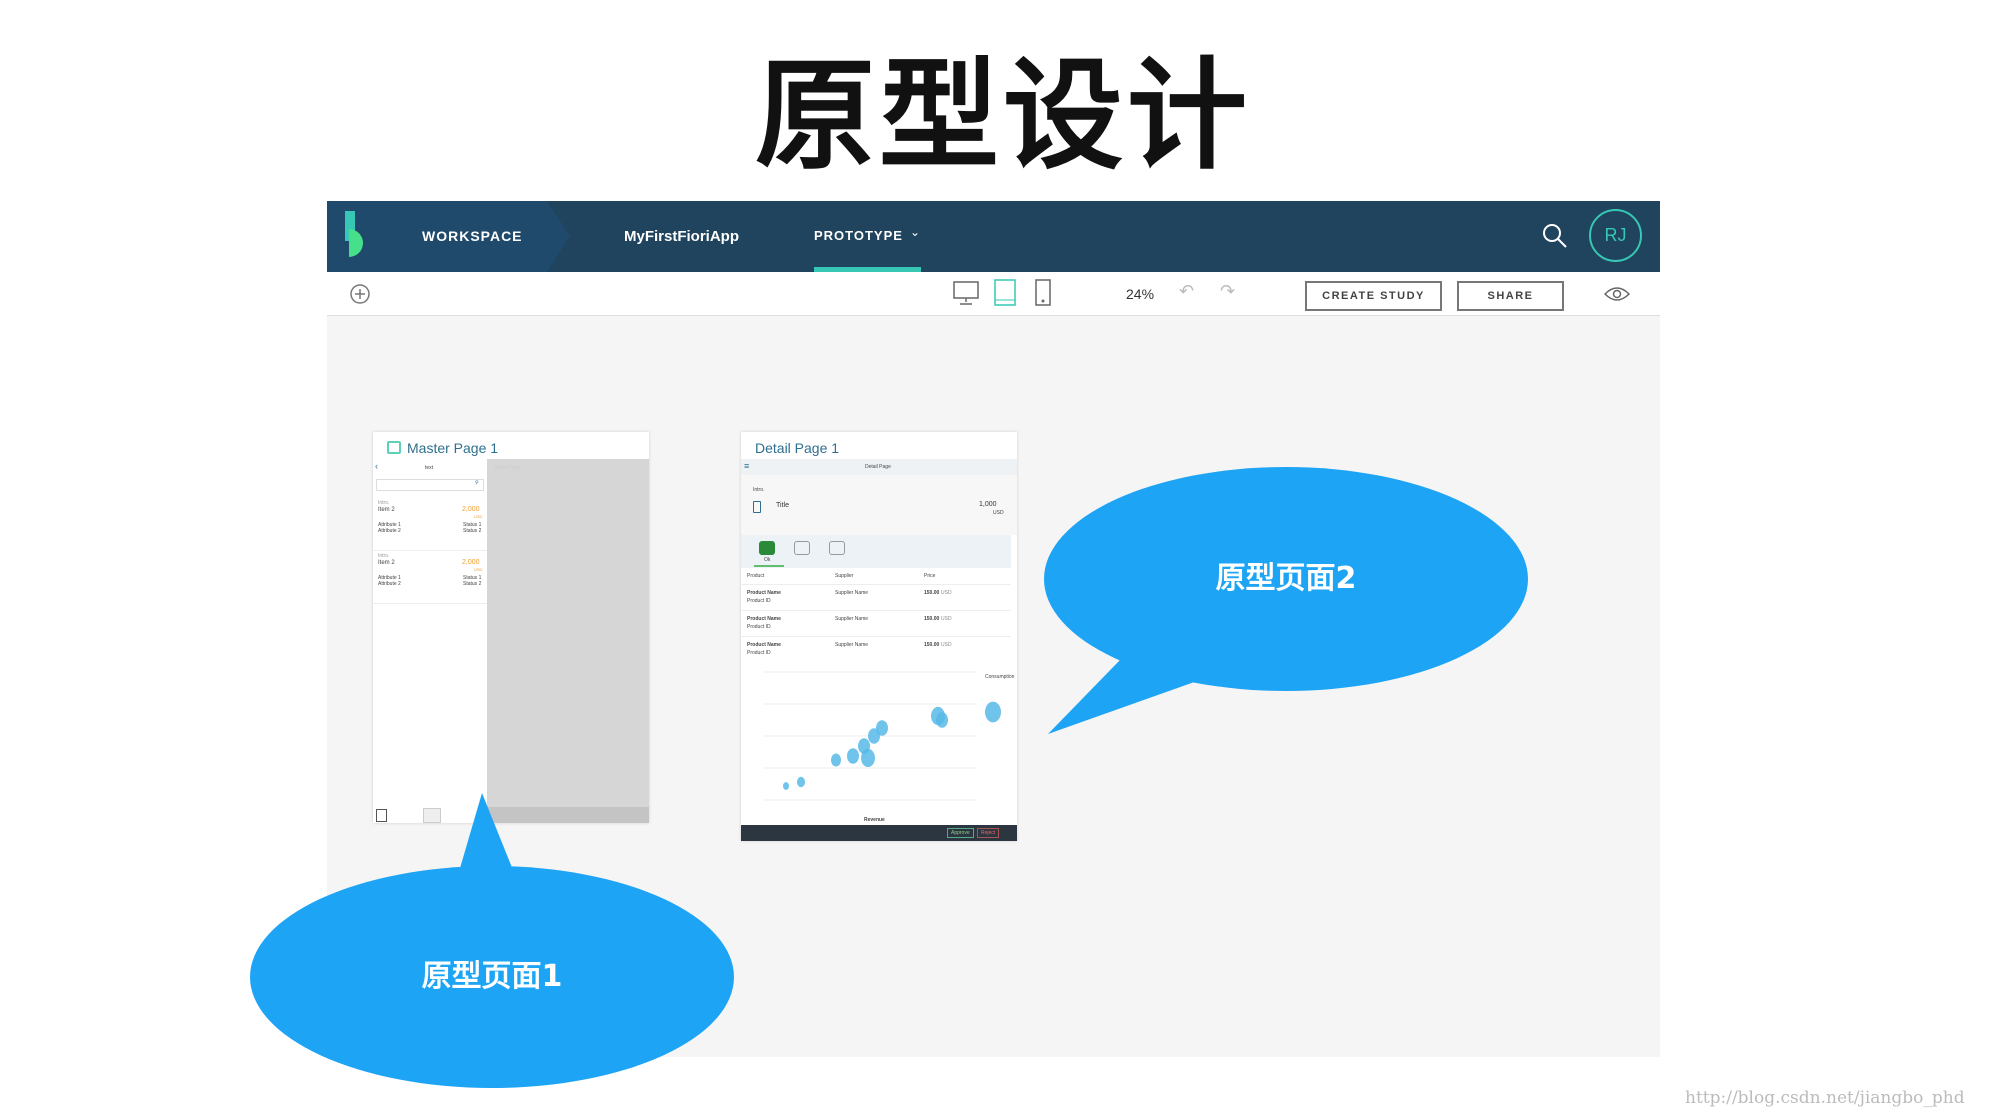 The image size is (2006, 1114). What do you see at coordinates (1825, 1098) in the screenshot?
I see `watermark: http://blog.csdn.net/jiangbo_phd` at bounding box center [1825, 1098].